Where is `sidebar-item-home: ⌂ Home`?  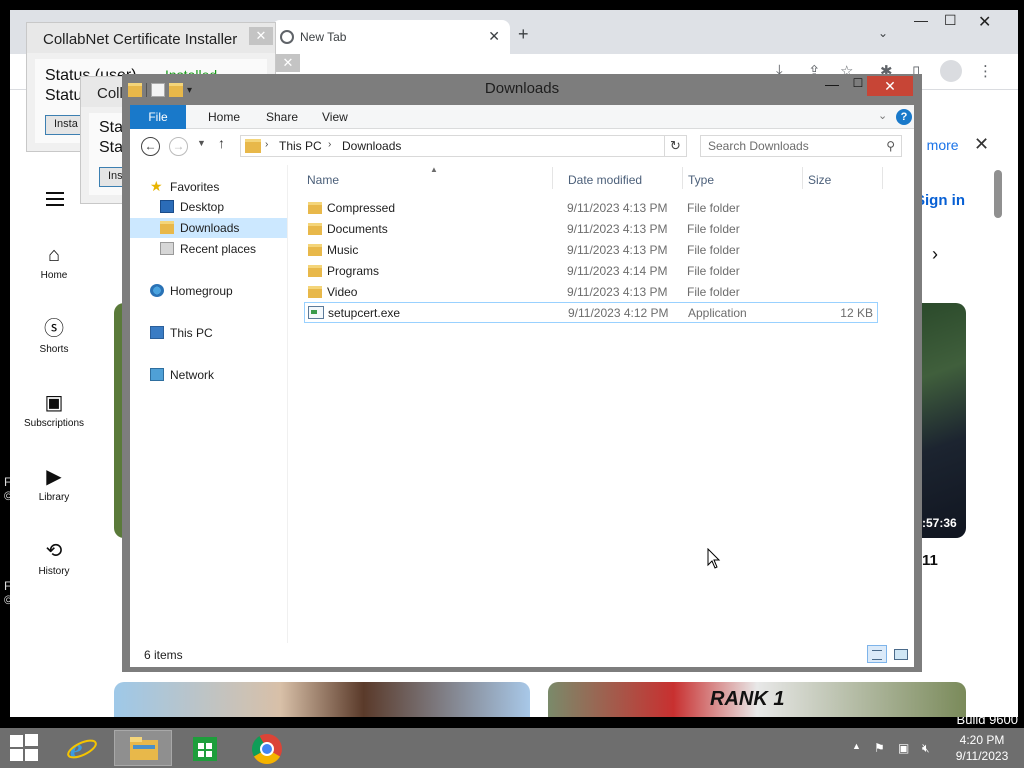
sidebar-item-home: ⌂ Home is located at coordinates (54, 261).